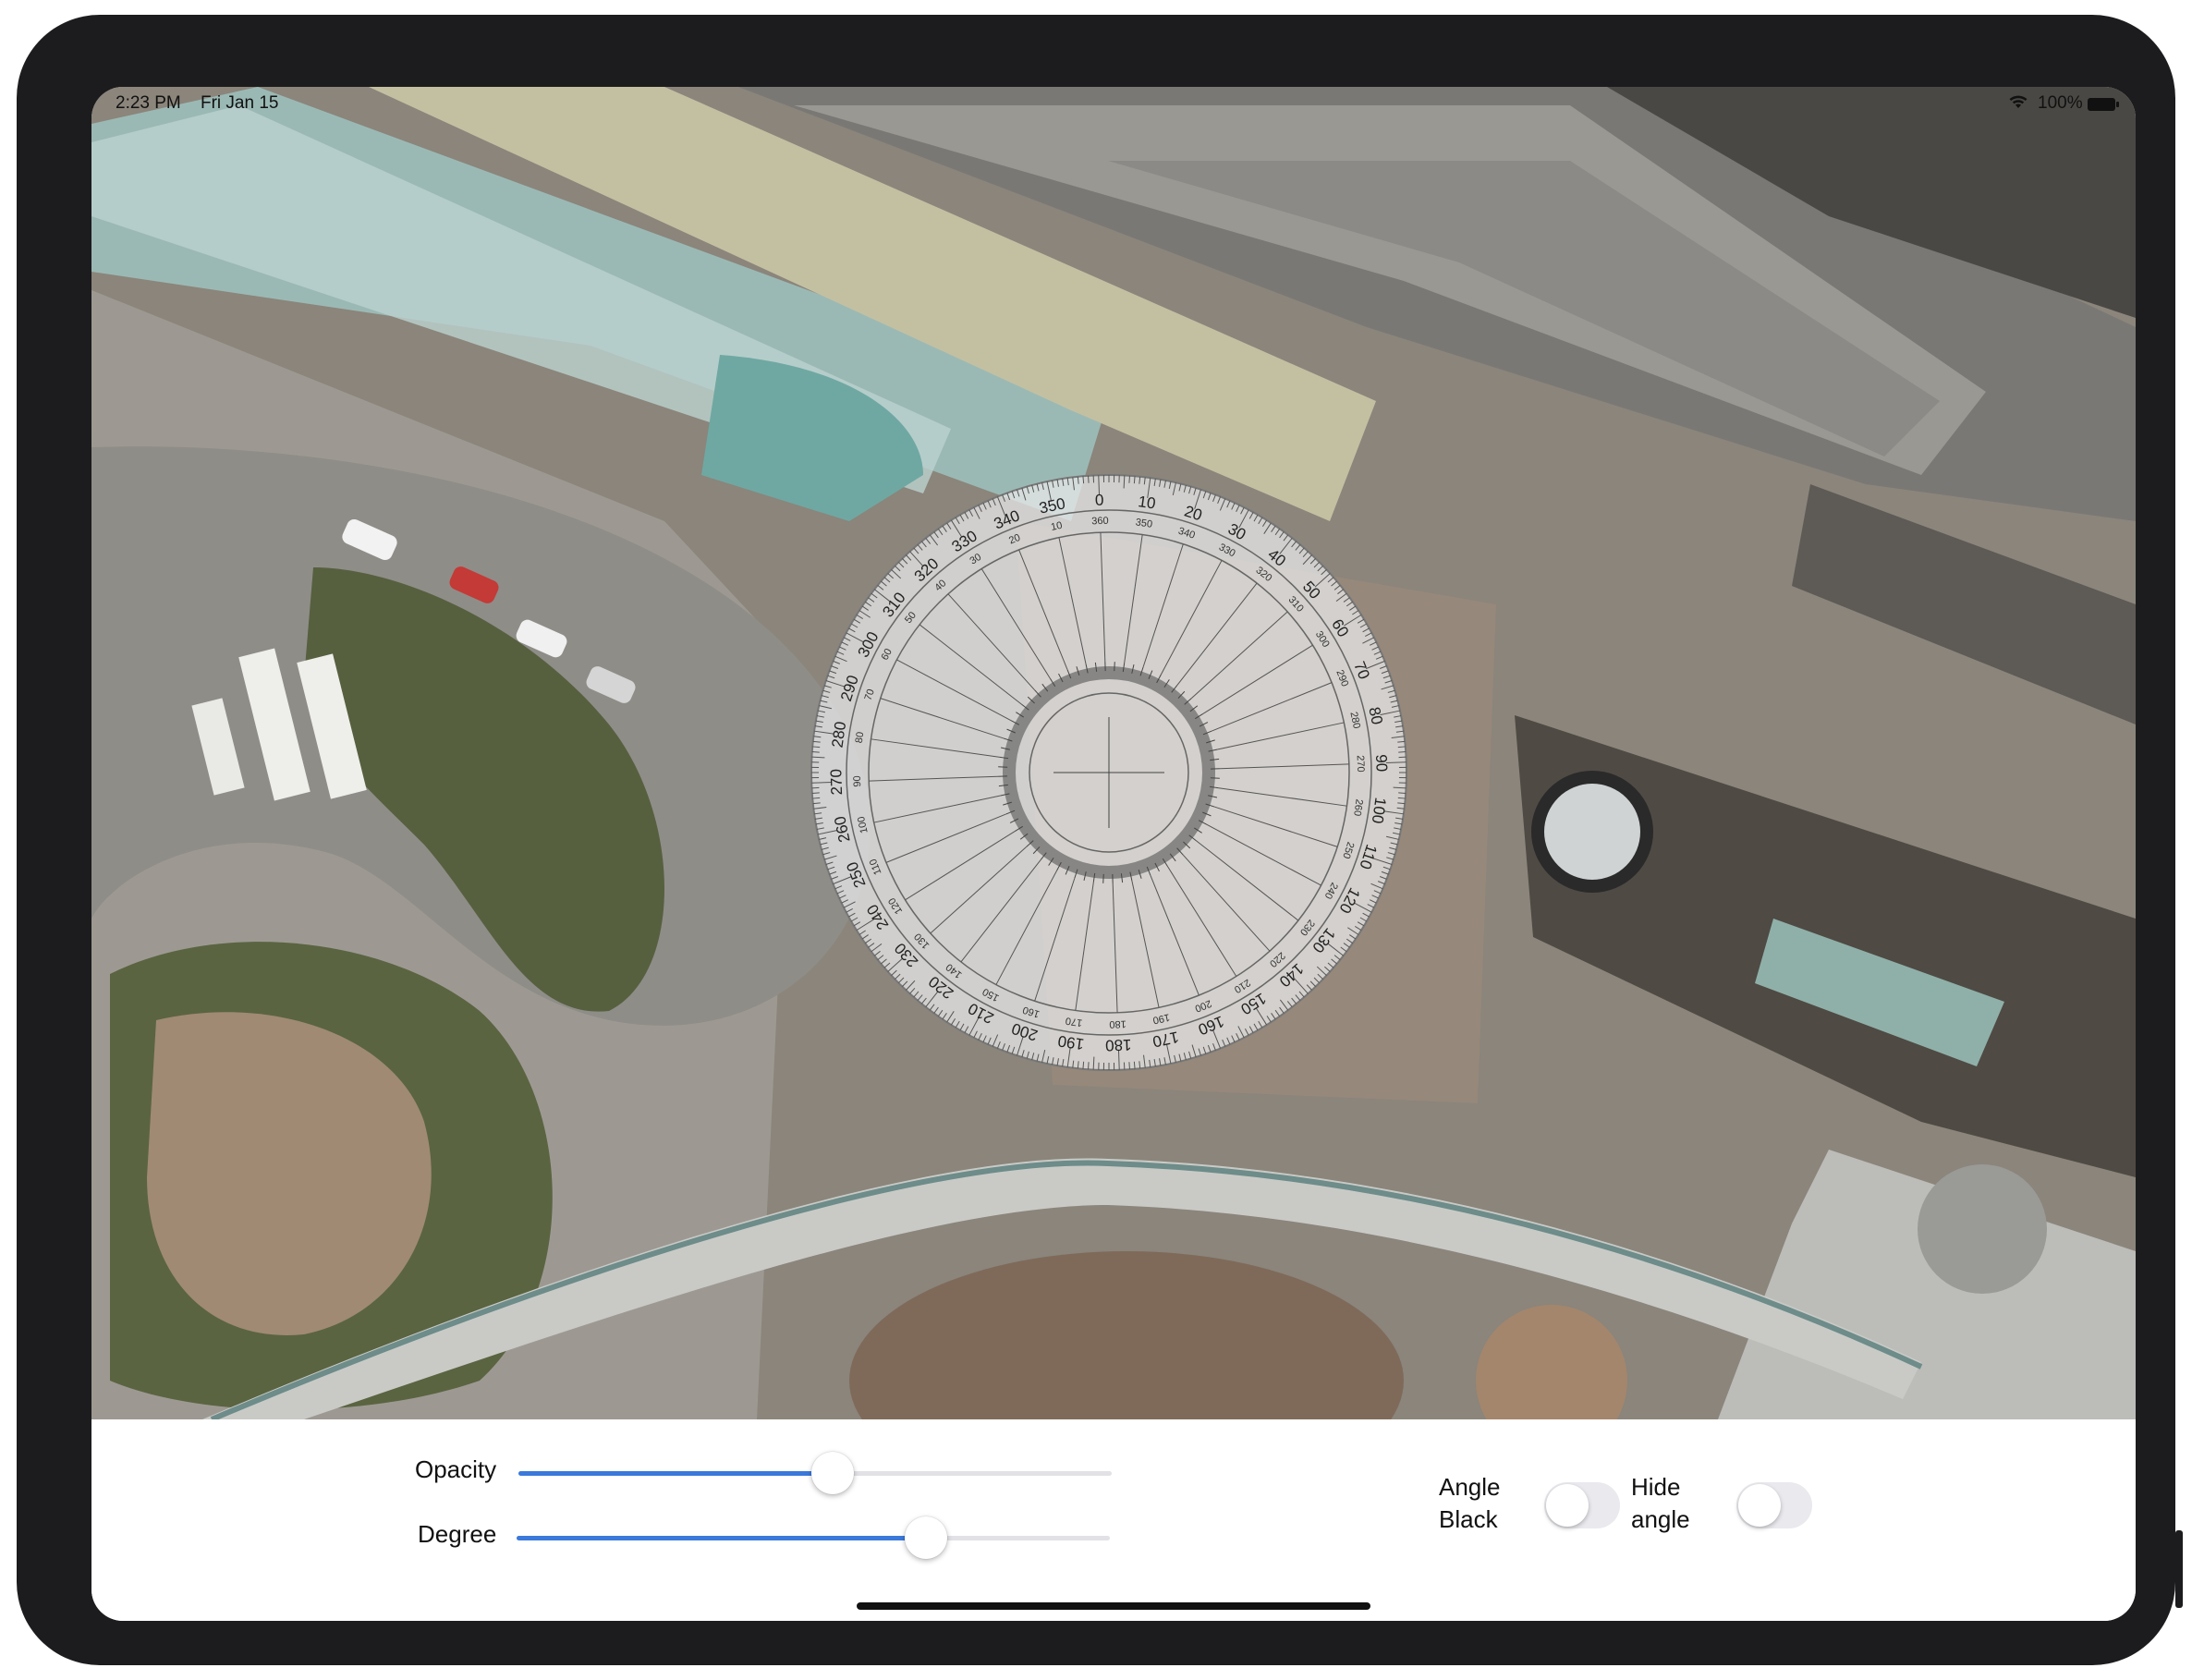 Image resolution: width=2192 pixels, height=1680 pixels. What do you see at coordinates (839, 735) in the screenshot?
I see `protractor-outer-label: 280` at bounding box center [839, 735].